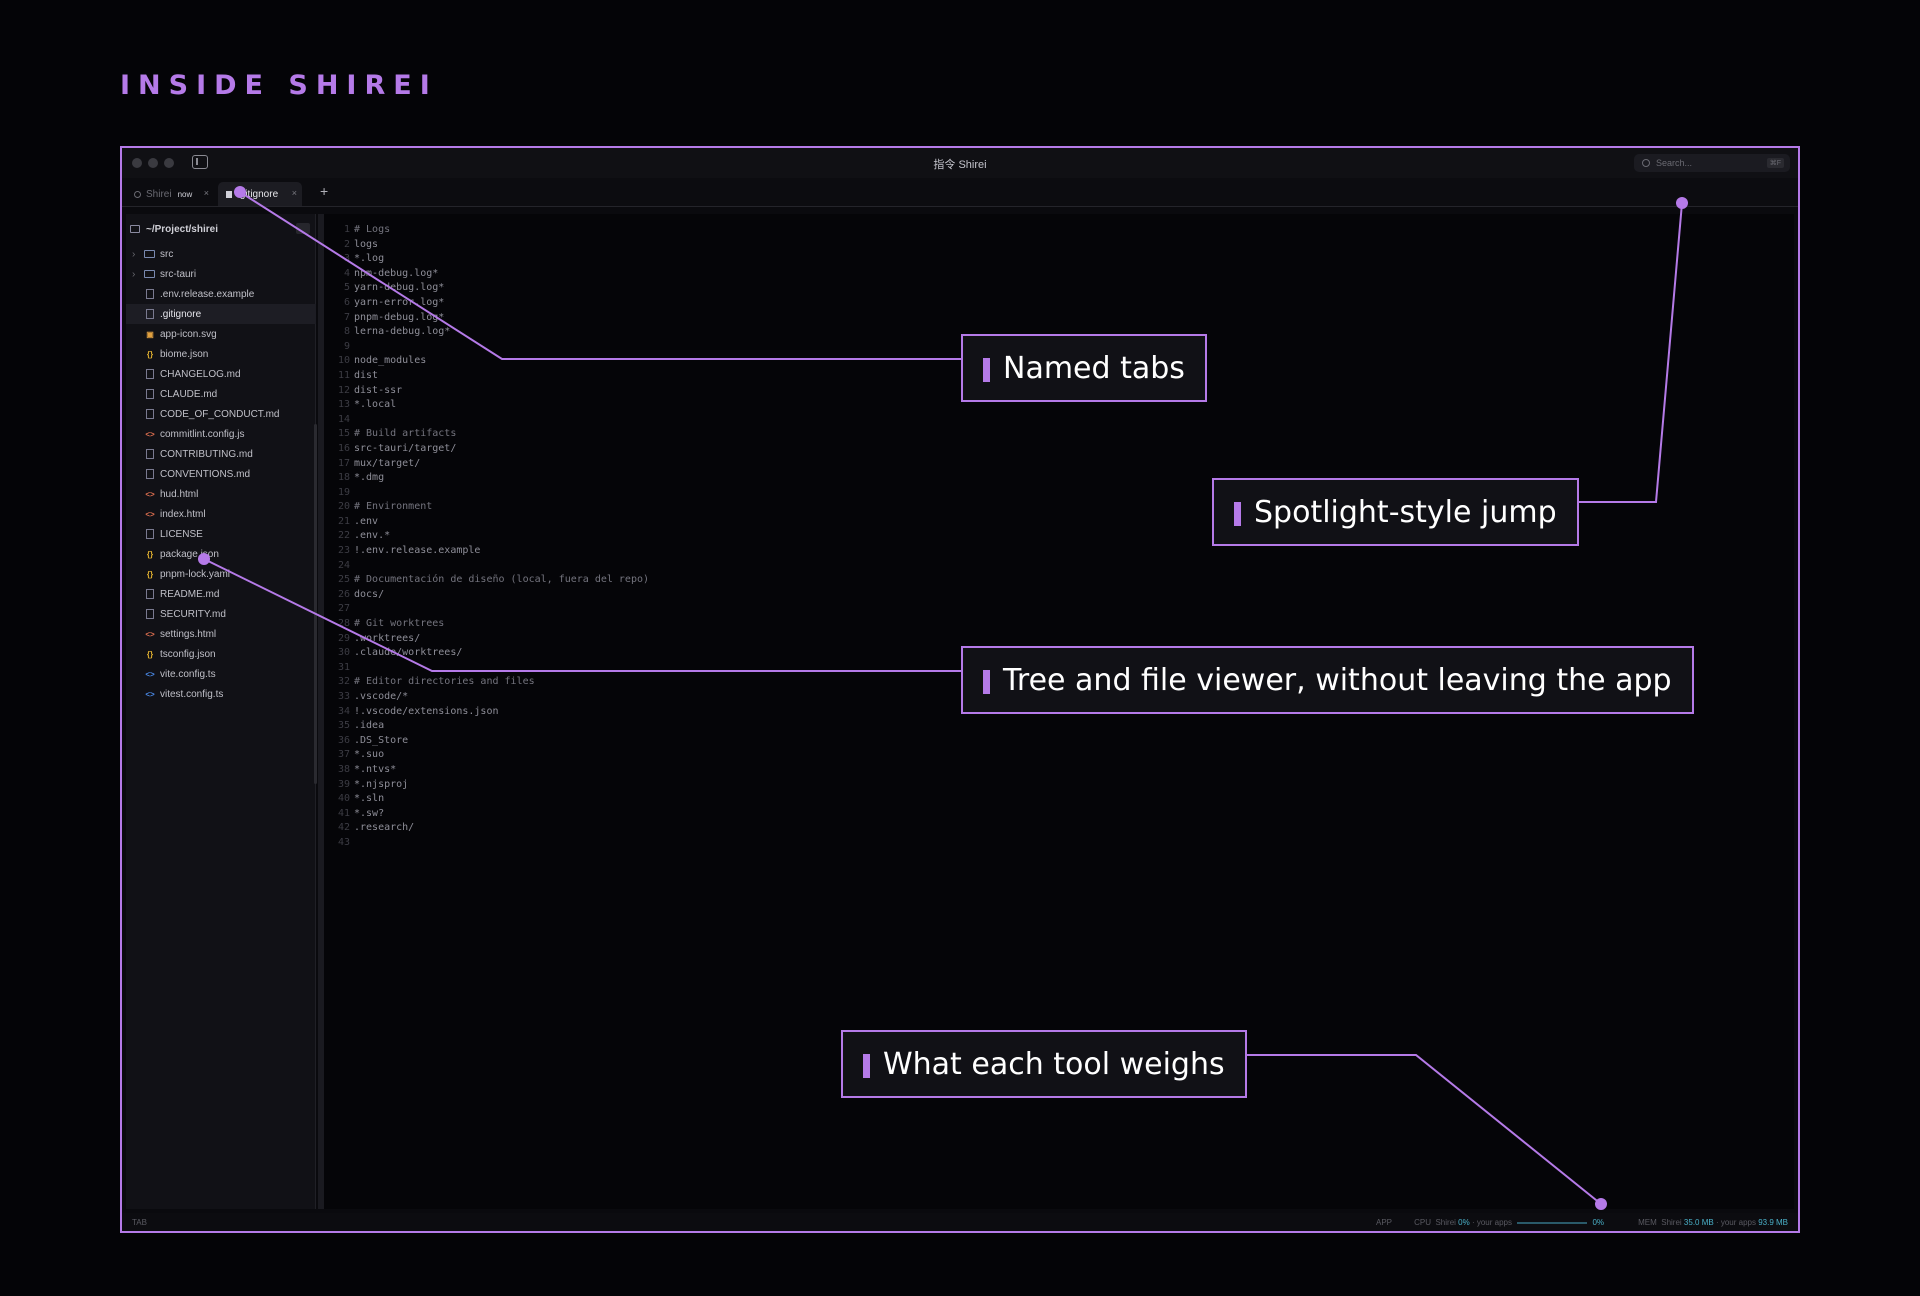 Image resolution: width=1920 pixels, height=1296 pixels. What do you see at coordinates (491, 348) in the screenshot?
I see `code-line: 9` at bounding box center [491, 348].